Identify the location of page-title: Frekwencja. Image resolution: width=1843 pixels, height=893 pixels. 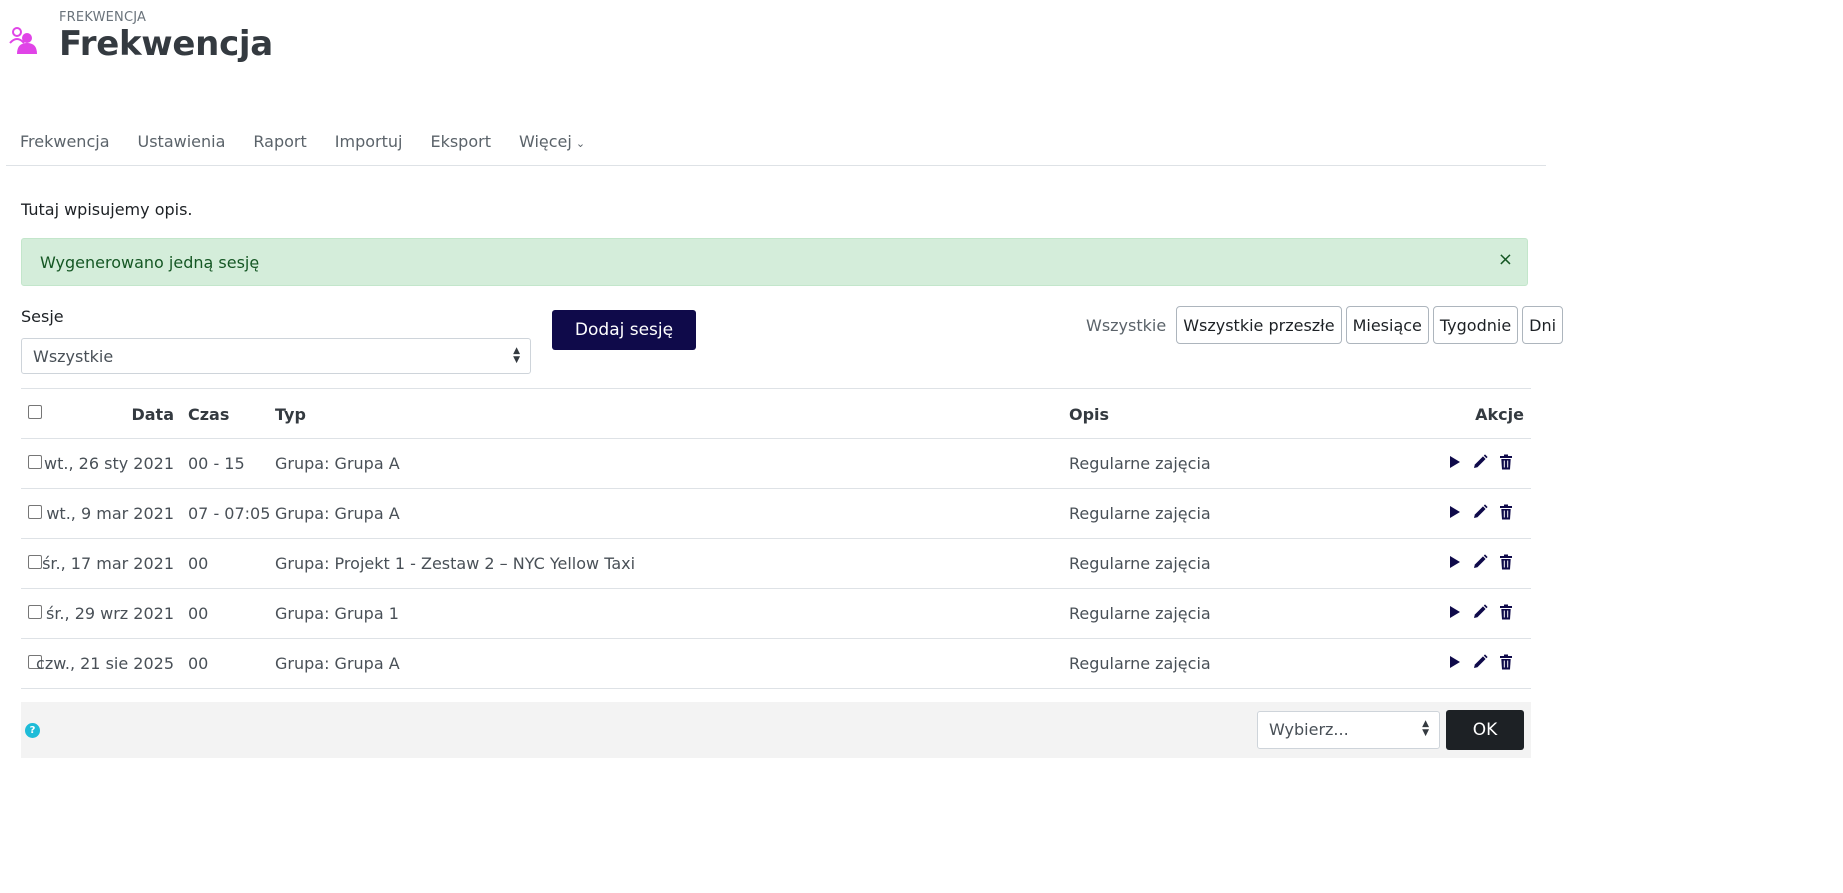
(166, 44).